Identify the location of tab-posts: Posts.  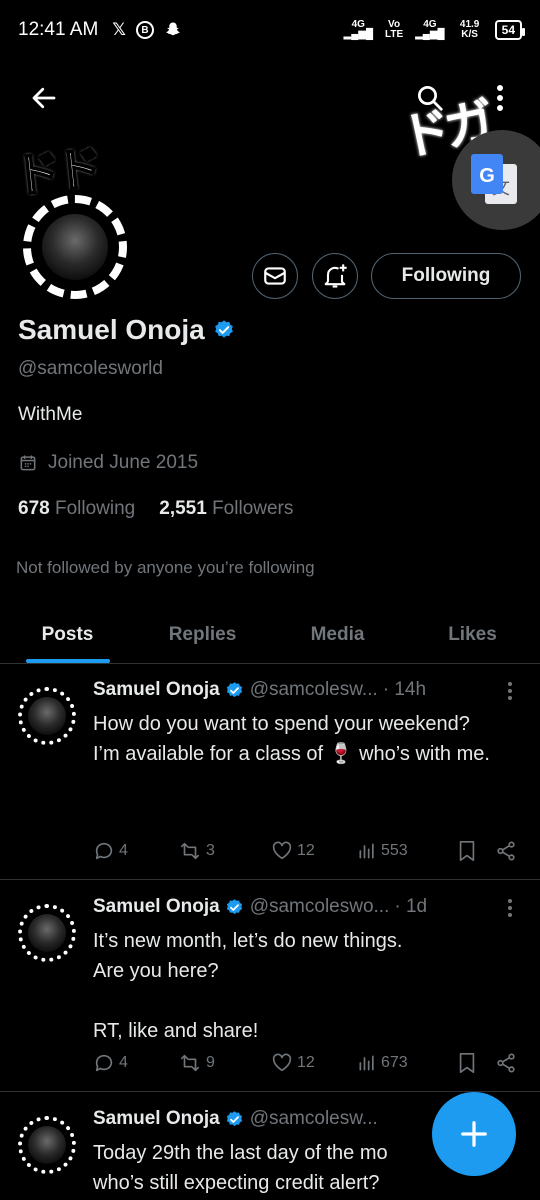
(67, 634).